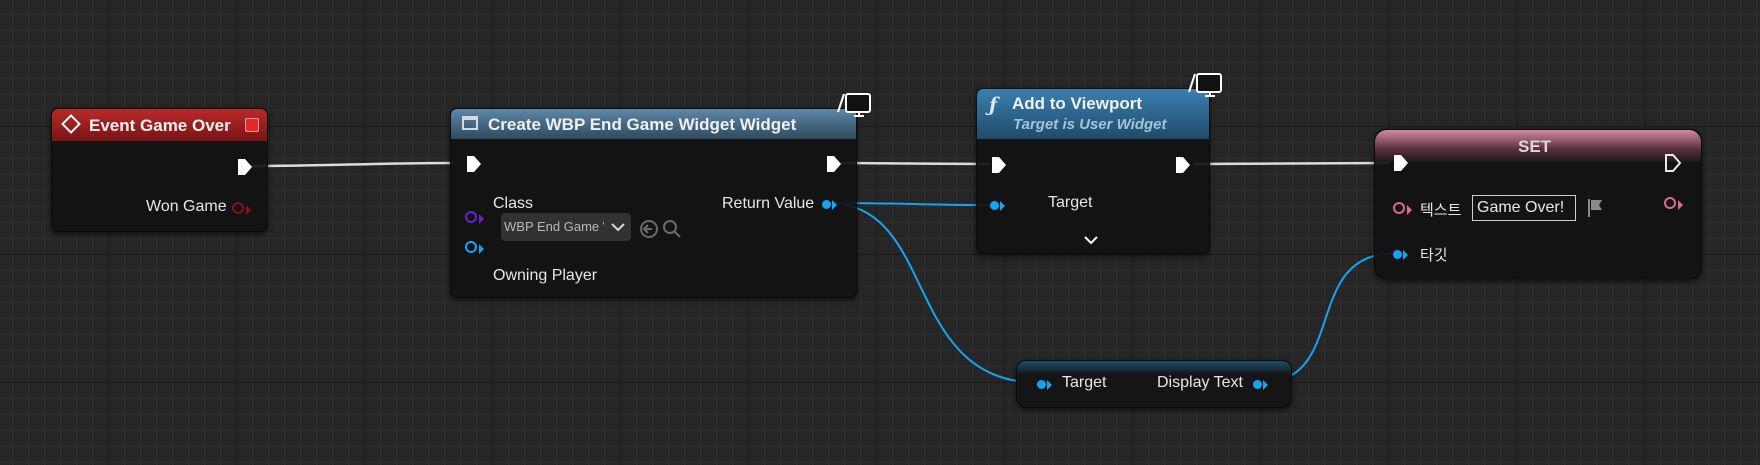  I want to click on exec-wire-event-to-create, so click(351, 164).